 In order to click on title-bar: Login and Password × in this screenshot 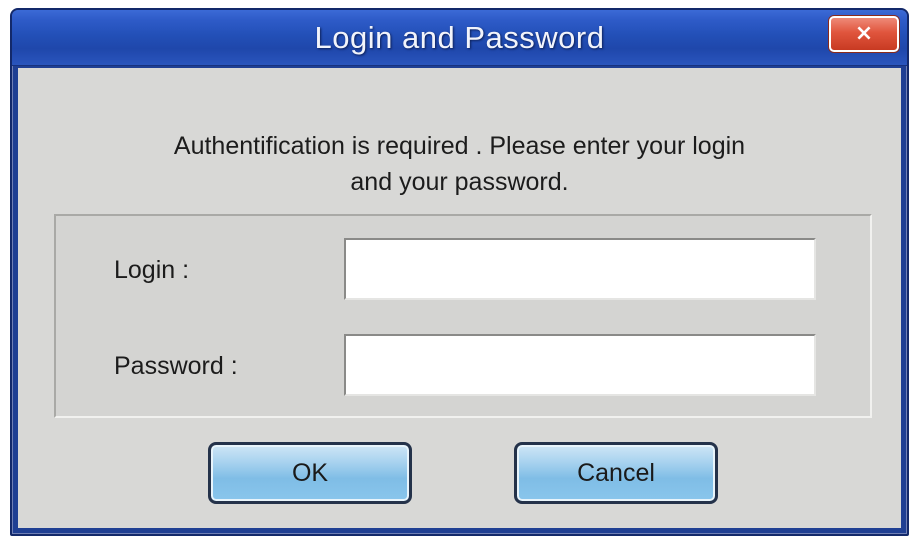, I will do `click(459, 38)`.